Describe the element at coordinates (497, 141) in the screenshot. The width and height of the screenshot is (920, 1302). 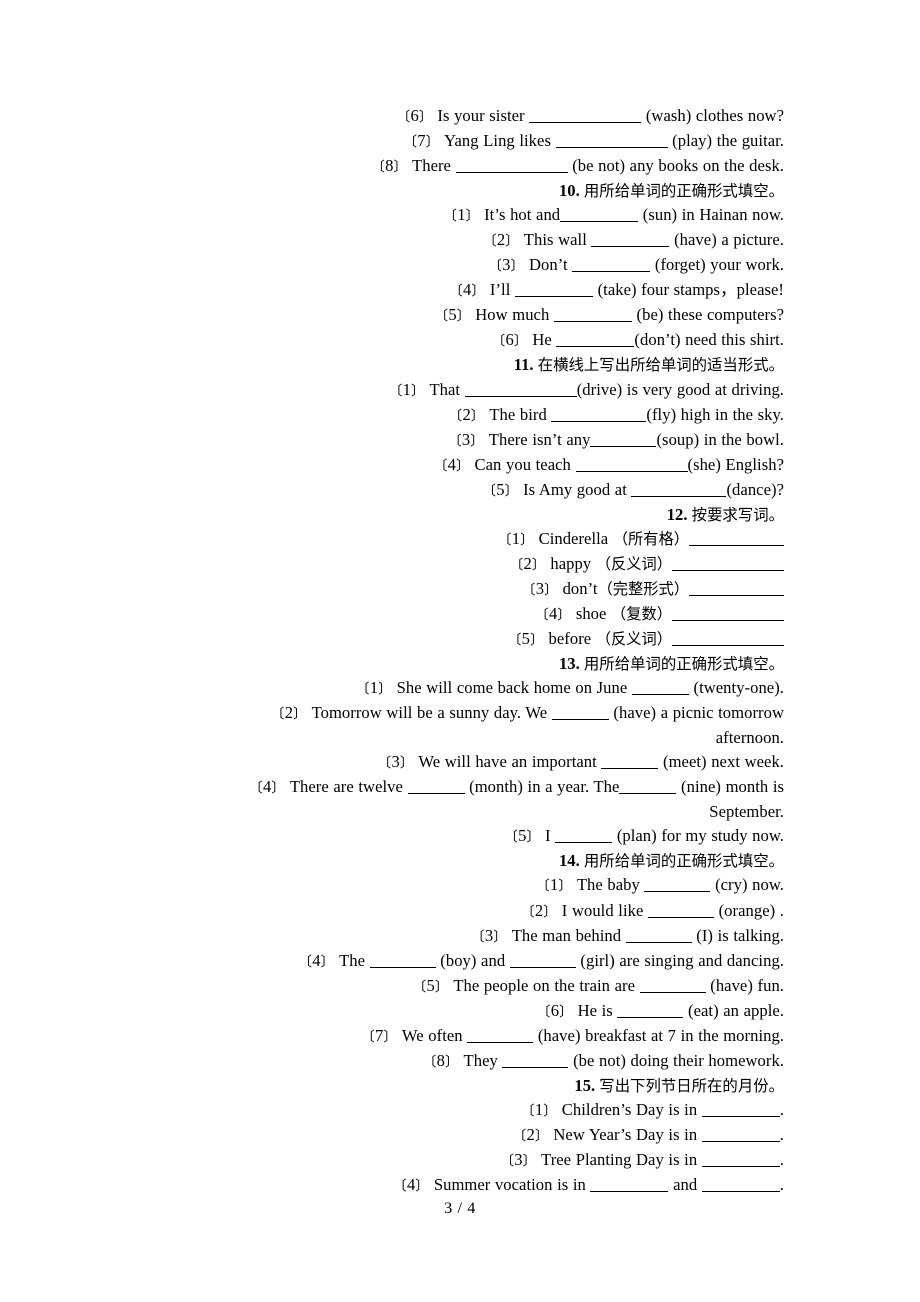
I see `item-text-pre: Yang Ling likes` at that location.